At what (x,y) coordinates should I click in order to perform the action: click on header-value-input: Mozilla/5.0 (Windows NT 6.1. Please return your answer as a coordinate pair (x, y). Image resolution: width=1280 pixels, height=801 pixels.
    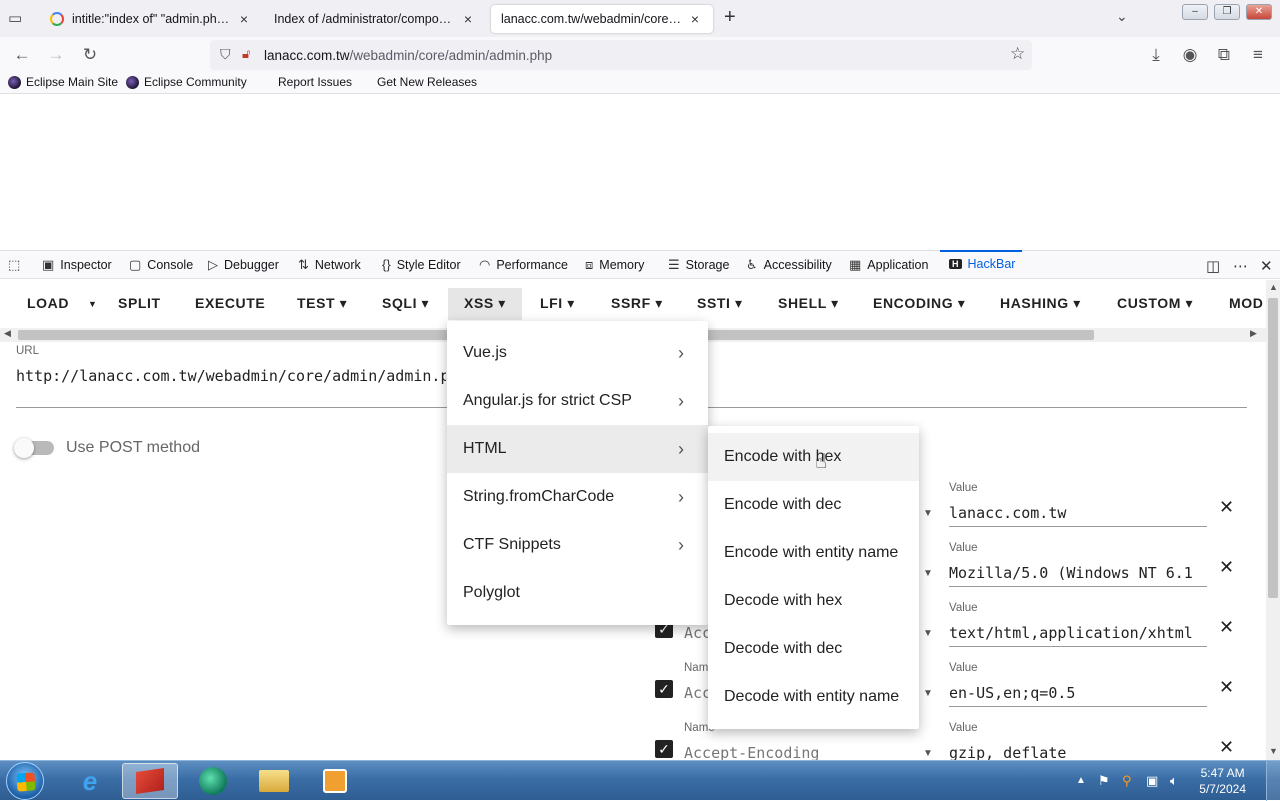
    Looking at the image, I should click on (1078, 573).